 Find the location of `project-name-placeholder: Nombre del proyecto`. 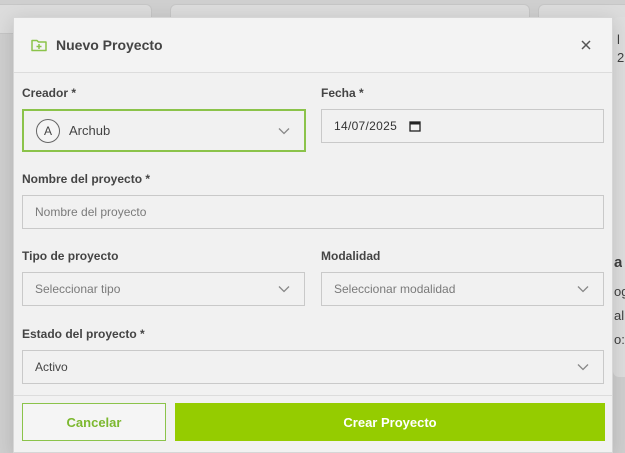

project-name-placeholder: Nombre del proyecto is located at coordinates (91, 212).